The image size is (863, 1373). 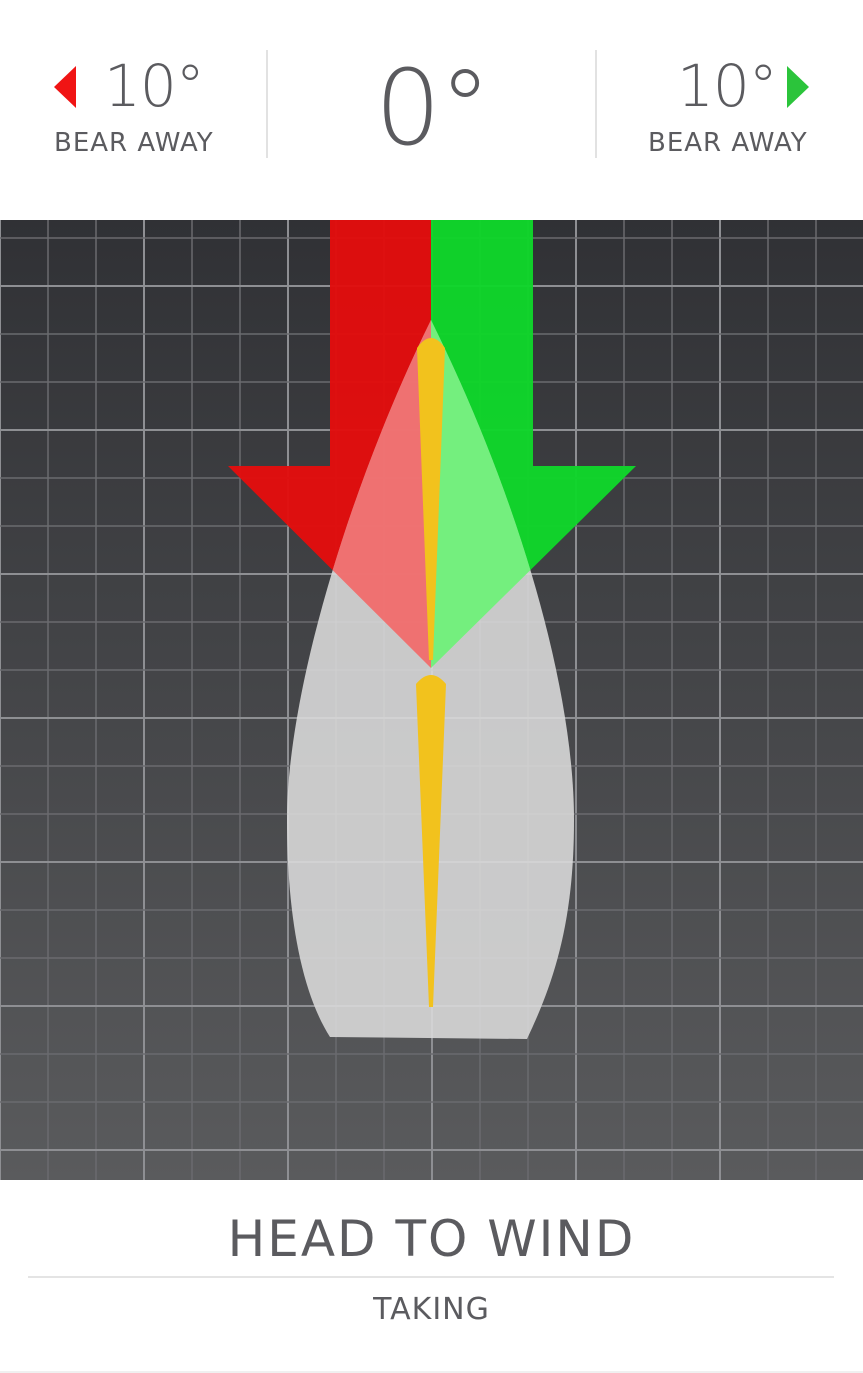 I want to click on footer-divider, so click(x=431, y=1277).